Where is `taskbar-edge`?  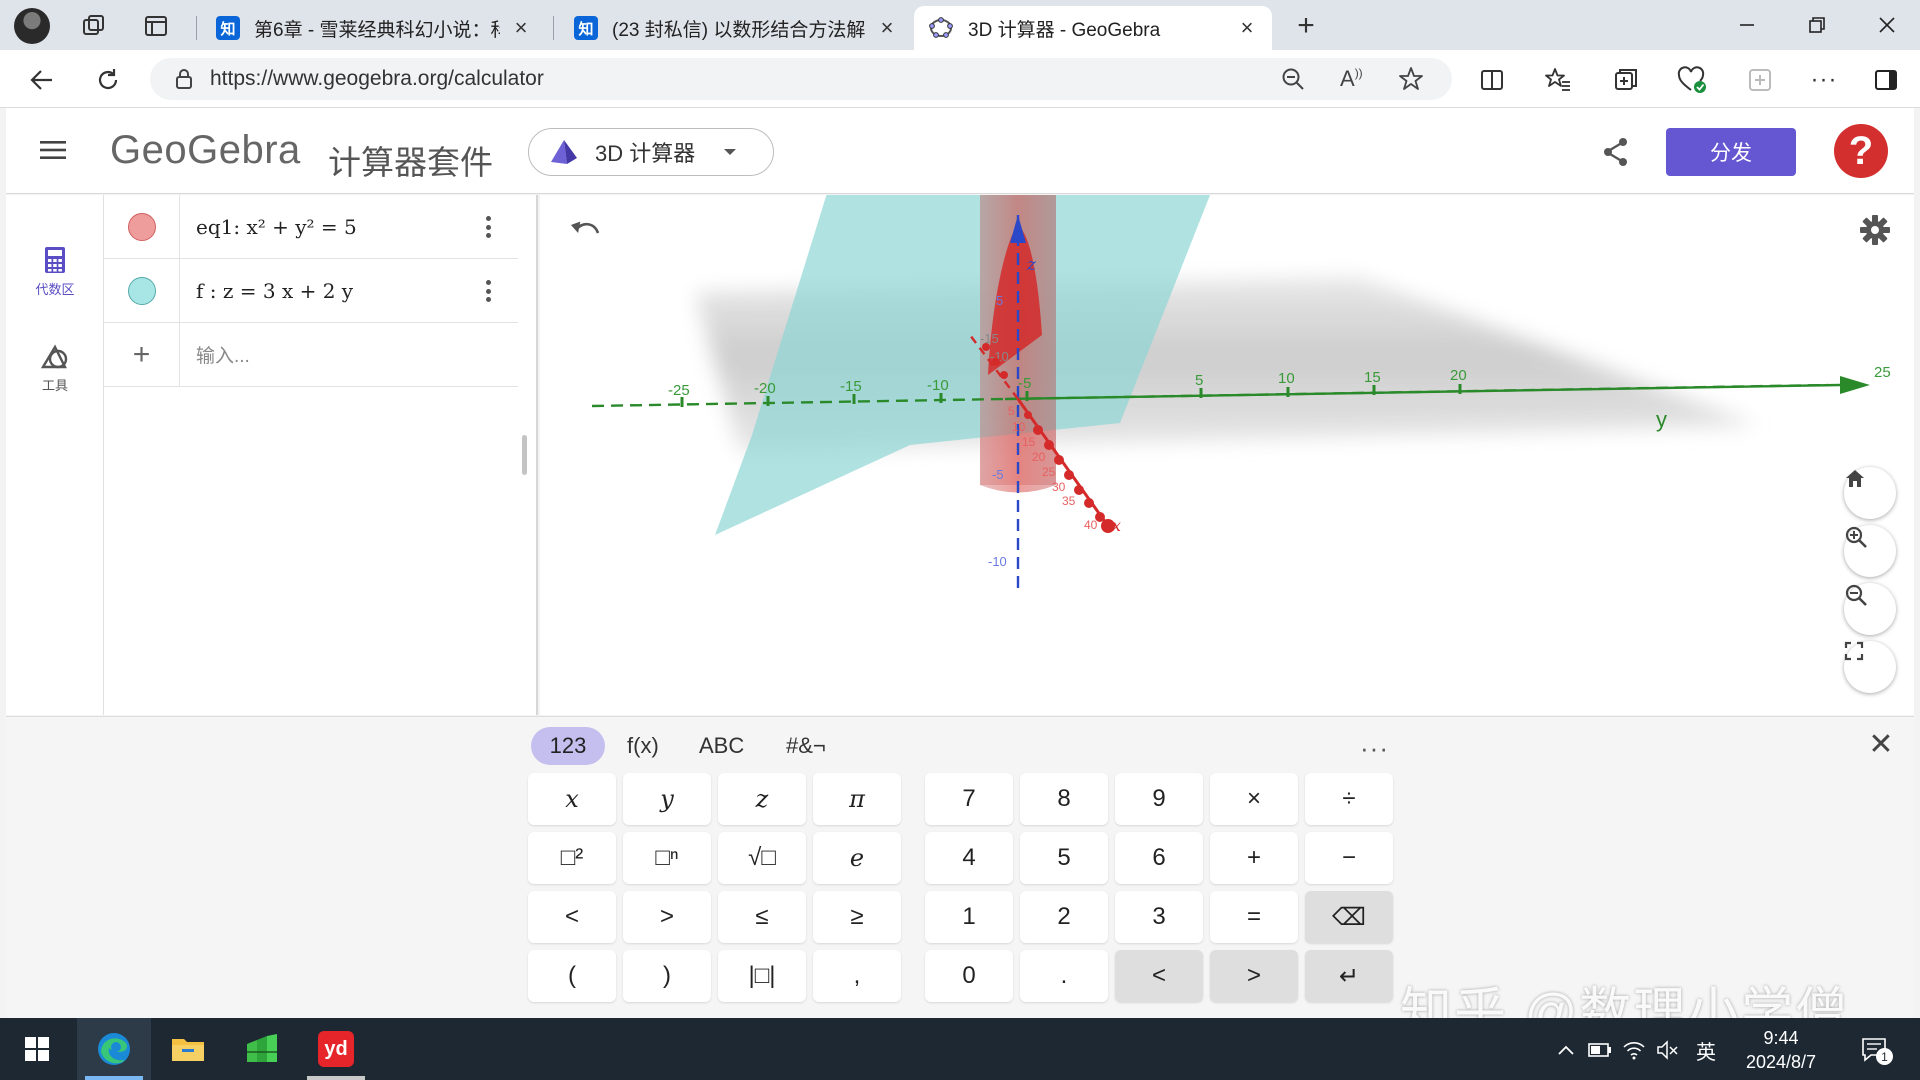
taskbar-edge is located at coordinates (114, 1049).